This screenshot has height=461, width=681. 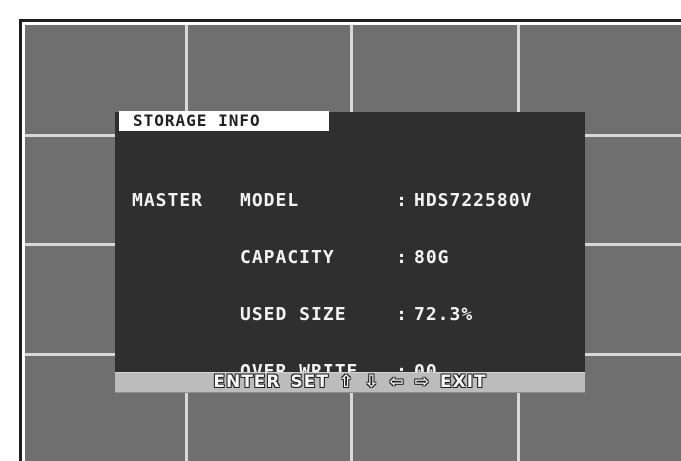 I want to click on info-row-used-size: USED SIZE:72.3%, so click(x=332, y=314).